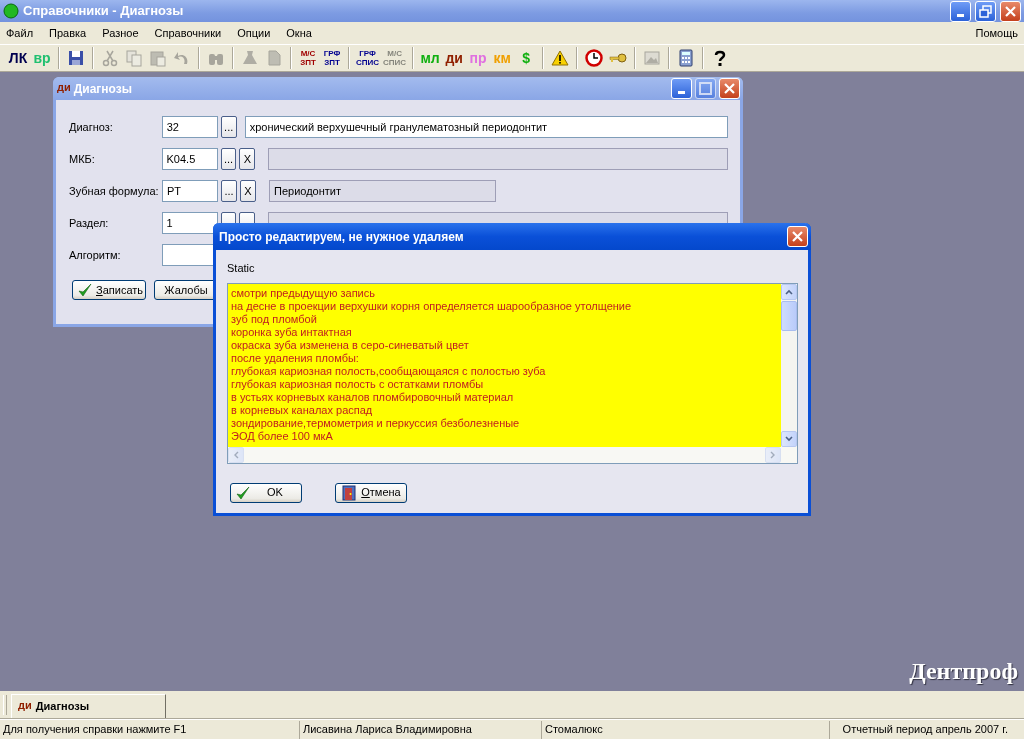  I want to click on menu-item: Правка, so click(71, 33).